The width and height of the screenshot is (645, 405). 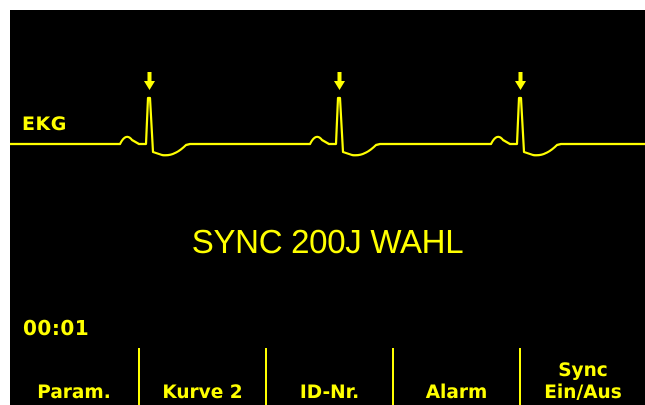 What do you see at coordinates (583, 370) in the screenshot?
I see `softkey-label-line1: Sync` at bounding box center [583, 370].